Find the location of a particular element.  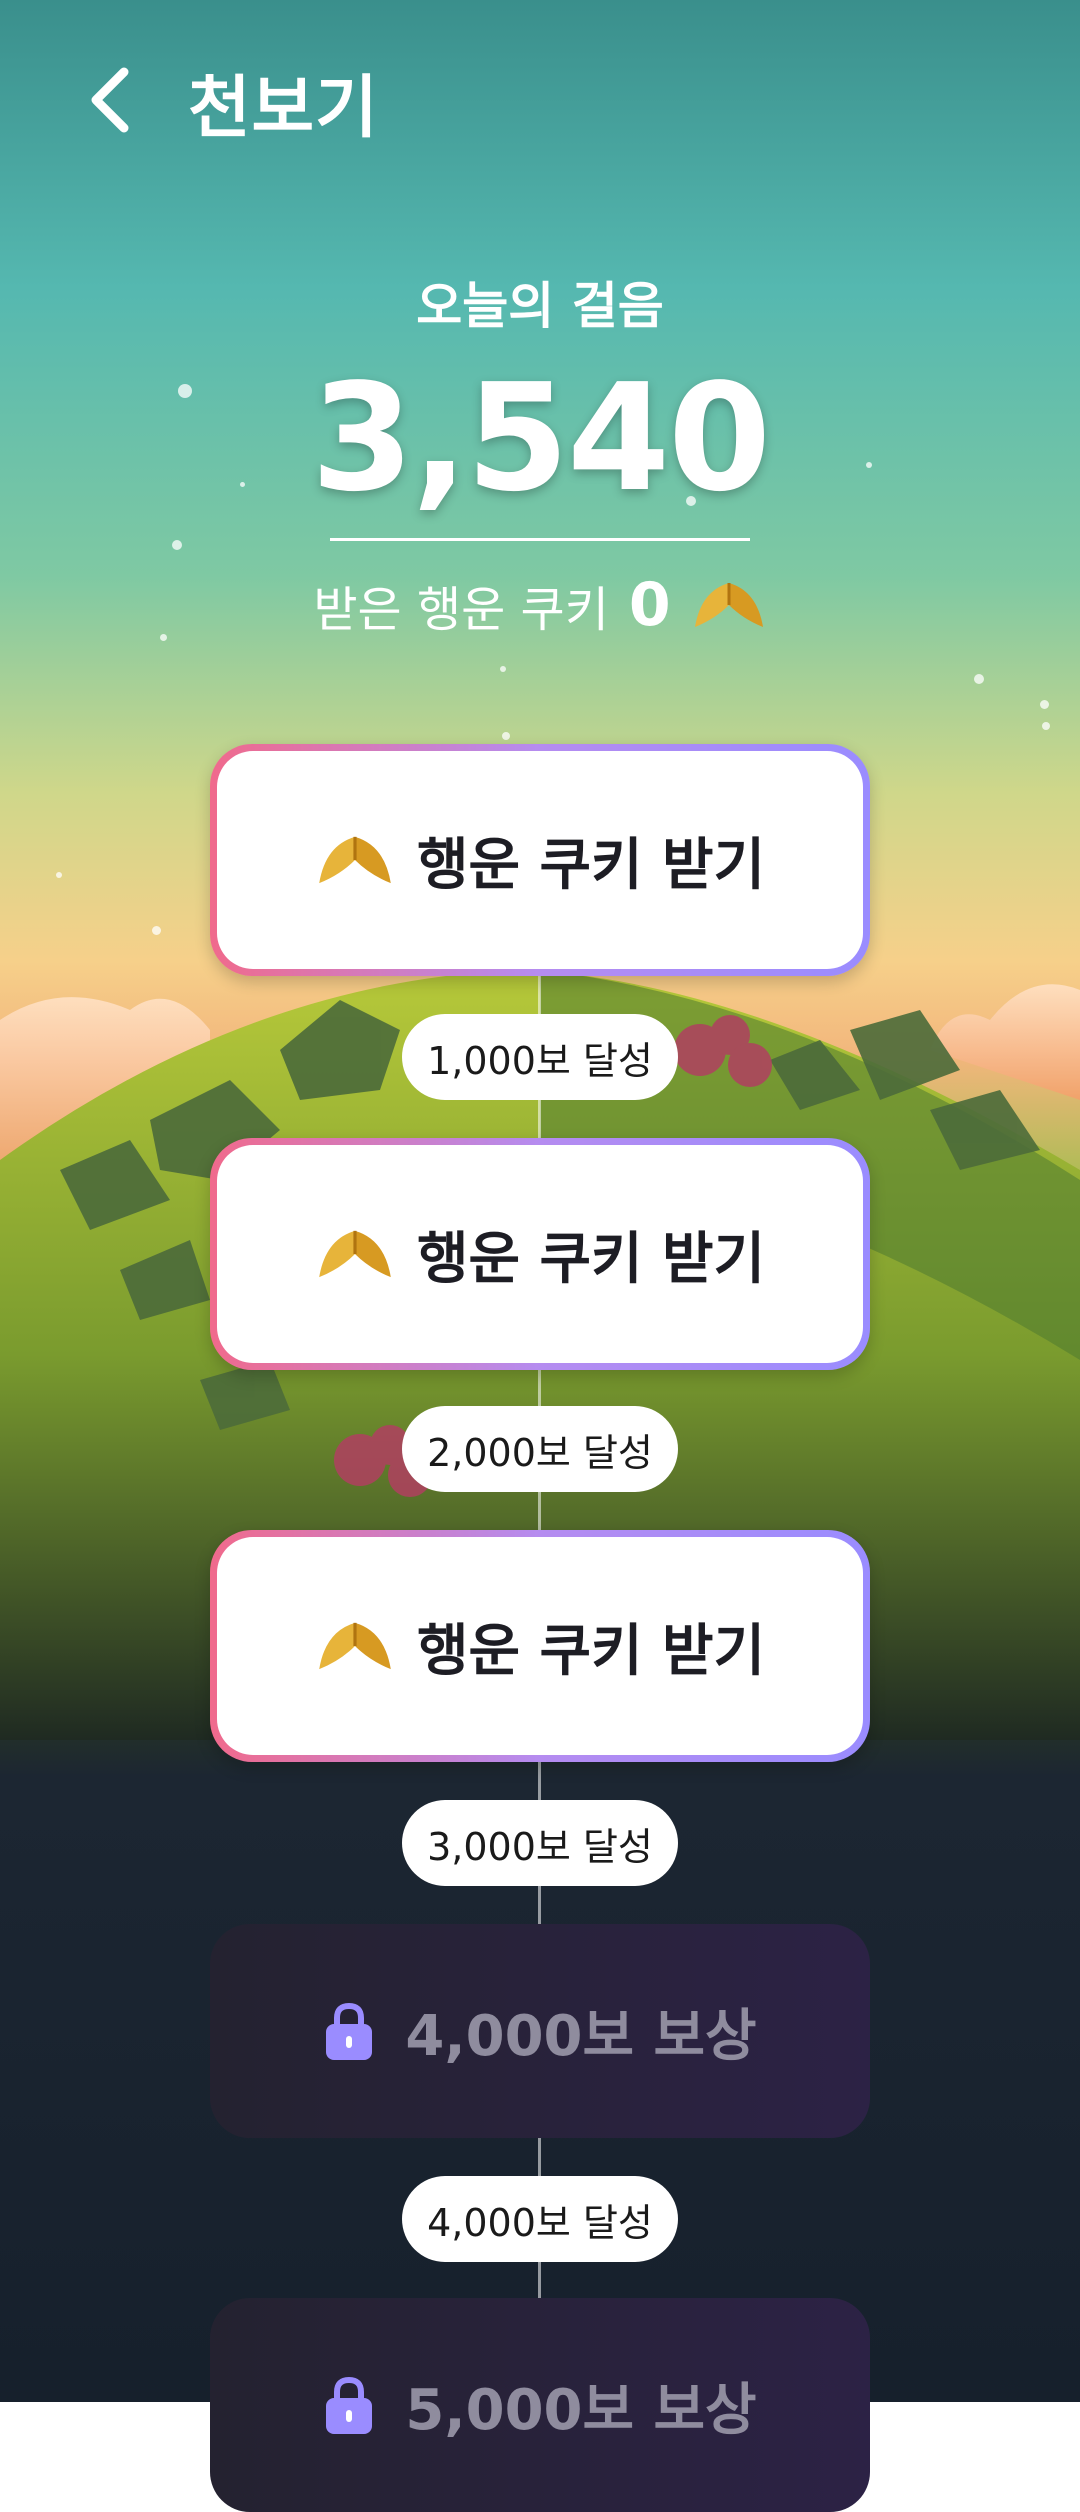

claim-cookie-button-1: 행운 쿠키 받기 is located at coordinates (540, 860).